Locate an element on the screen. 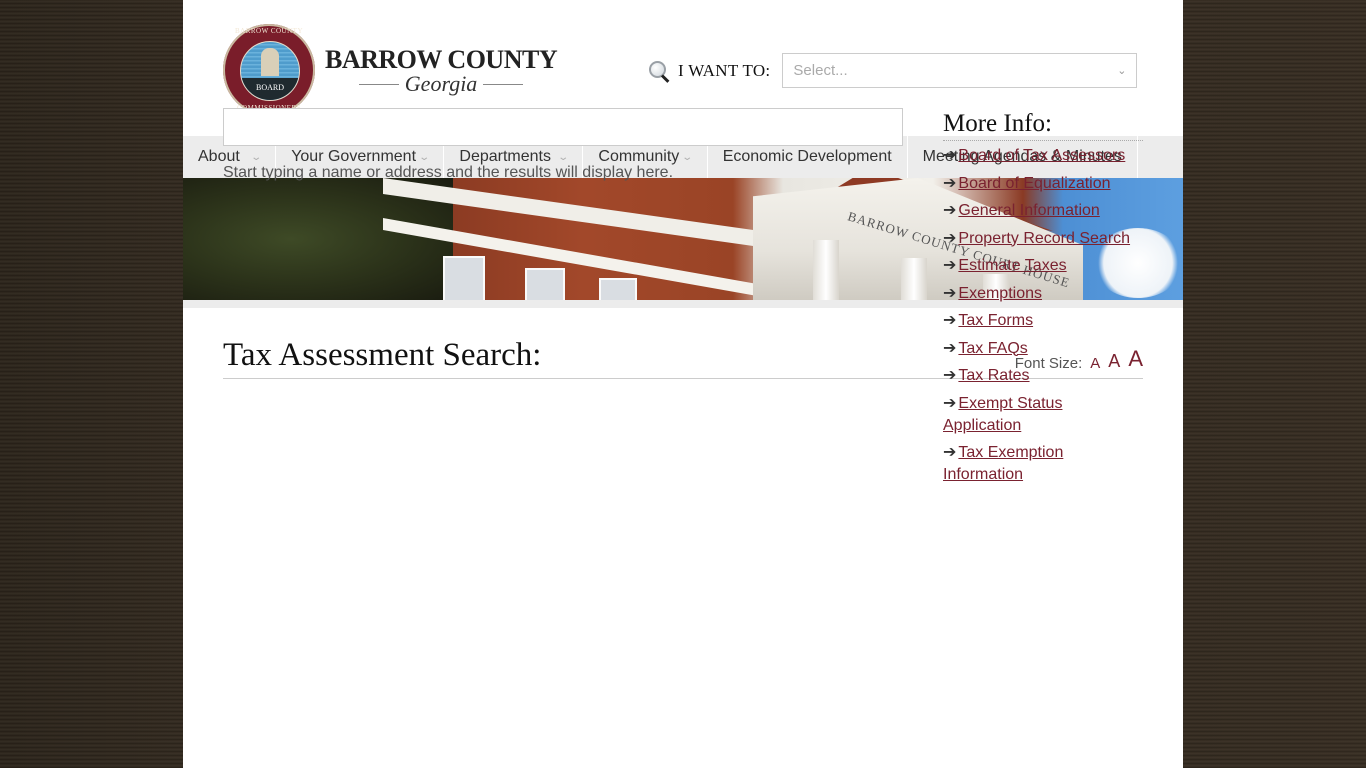 The width and height of the screenshot is (1366, 768). list-item: ➔ Board of Equalization is located at coordinates (1043, 184).